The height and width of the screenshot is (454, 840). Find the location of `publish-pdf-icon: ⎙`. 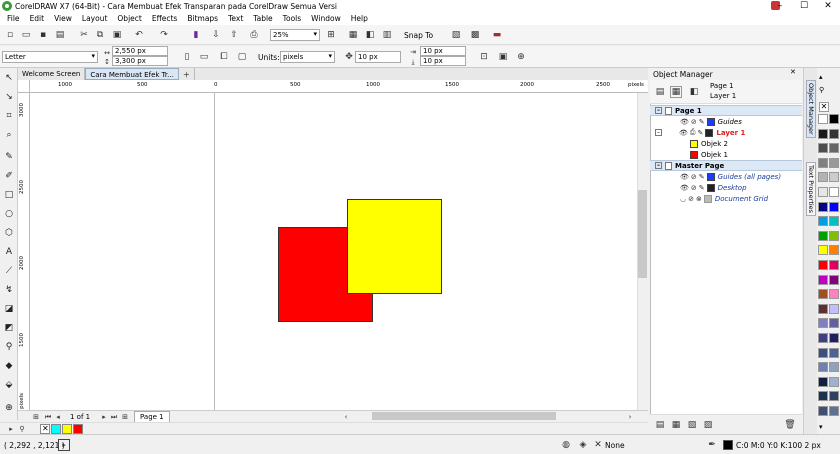

publish-pdf-icon: ⎙ is located at coordinates (254, 35).